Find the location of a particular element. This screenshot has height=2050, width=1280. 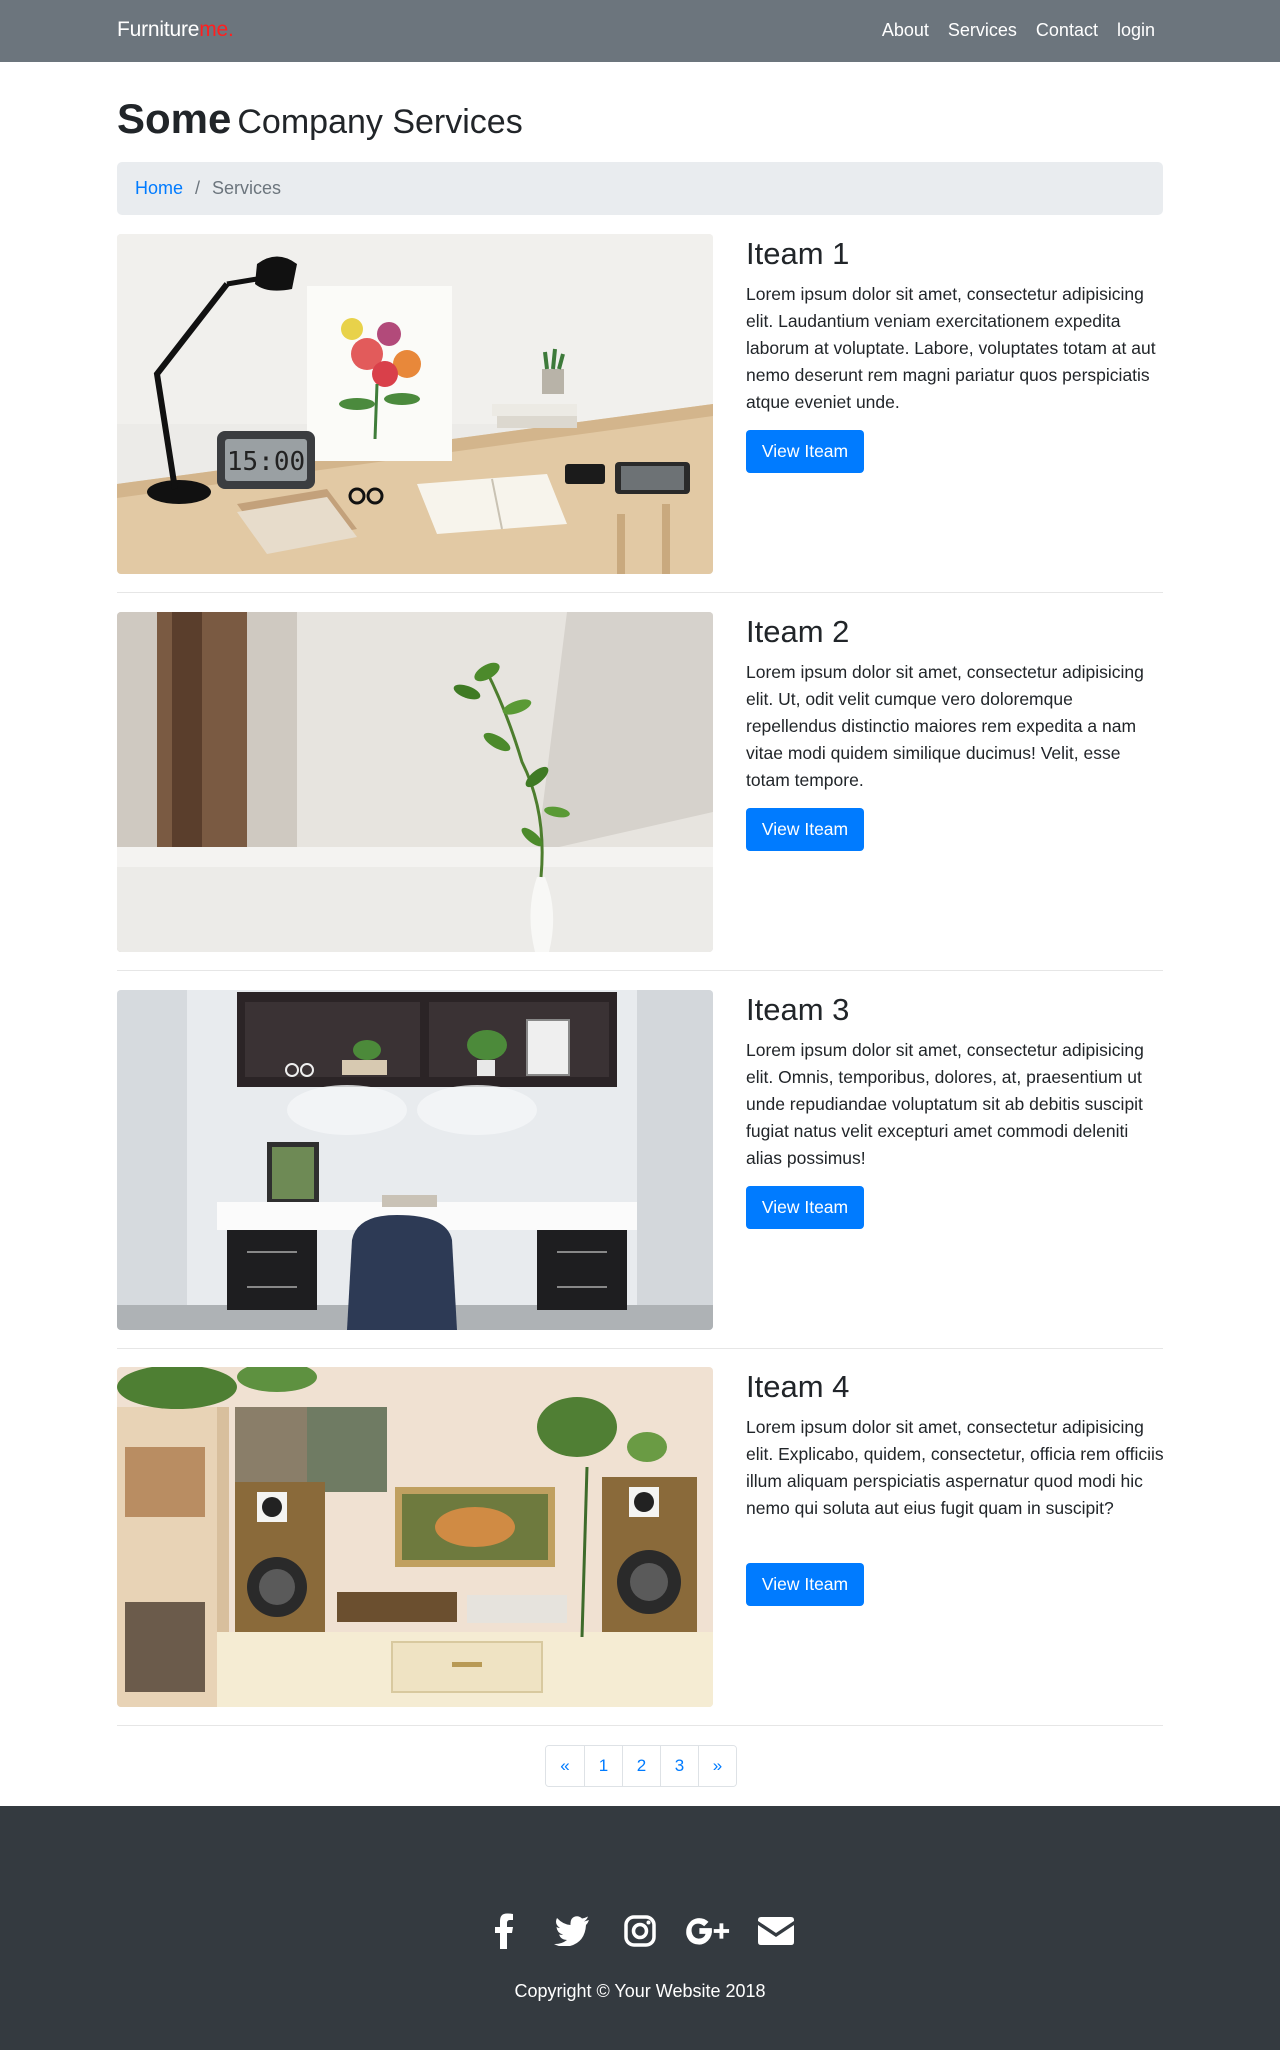

item-3-image is located at coordinates (415, 1160).